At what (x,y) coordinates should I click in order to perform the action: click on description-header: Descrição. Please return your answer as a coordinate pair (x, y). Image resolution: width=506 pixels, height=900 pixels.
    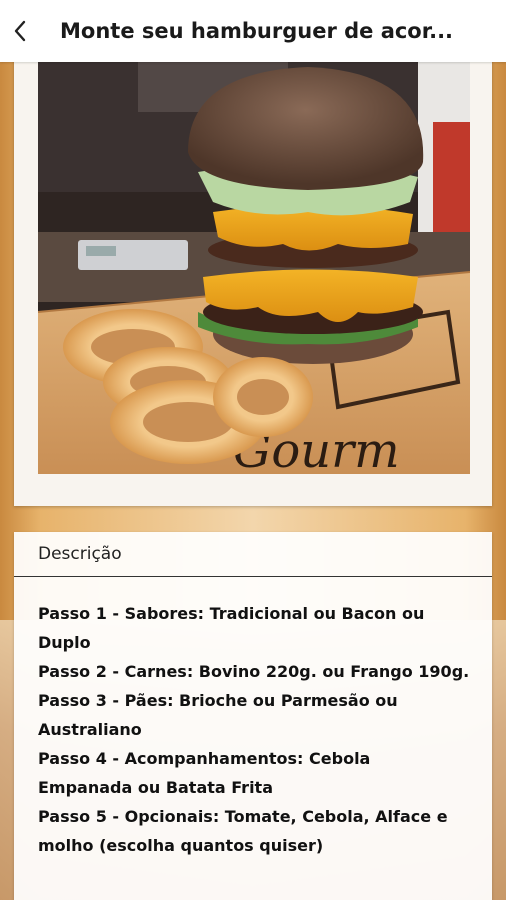
    Looking at the image, I should click on (253, 554).